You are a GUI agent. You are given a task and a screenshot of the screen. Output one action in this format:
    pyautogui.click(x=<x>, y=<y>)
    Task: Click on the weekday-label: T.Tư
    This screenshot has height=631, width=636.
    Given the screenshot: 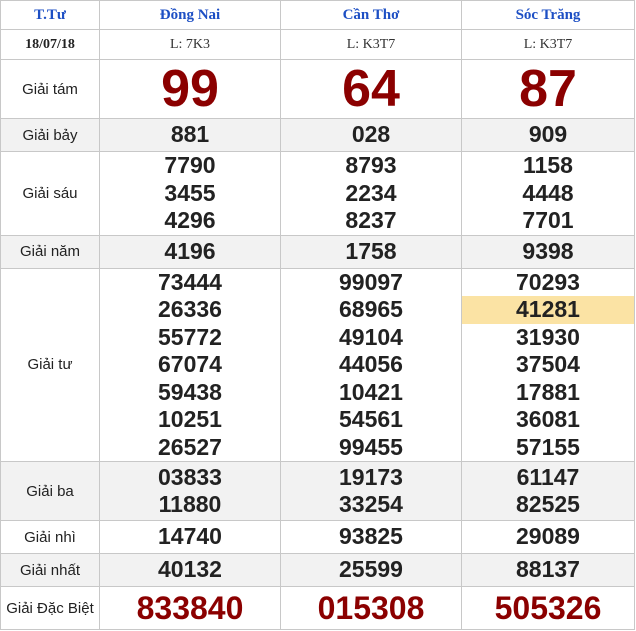 What is the action you would take?
    pyautogui.click(x=50, y=15)
    